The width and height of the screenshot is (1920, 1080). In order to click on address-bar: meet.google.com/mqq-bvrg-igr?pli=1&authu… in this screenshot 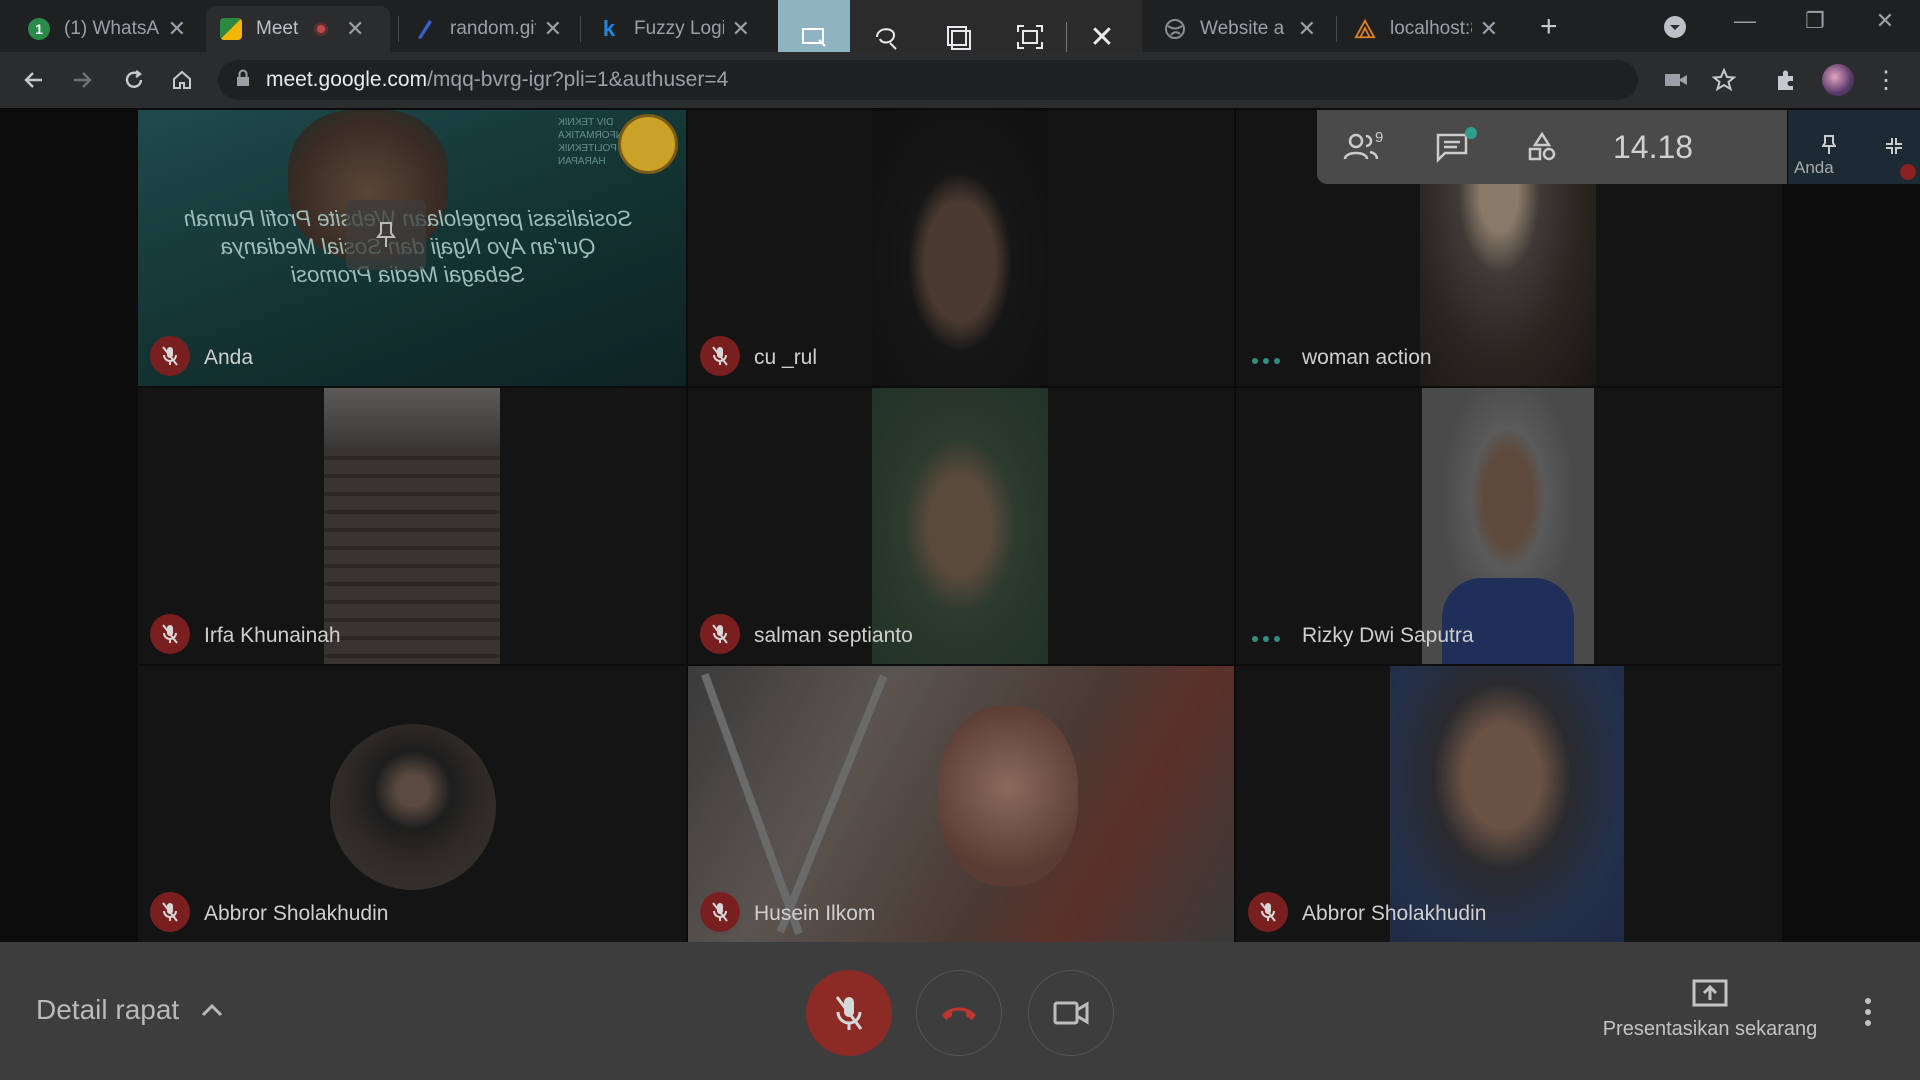, I will do `click(928, 80)`.